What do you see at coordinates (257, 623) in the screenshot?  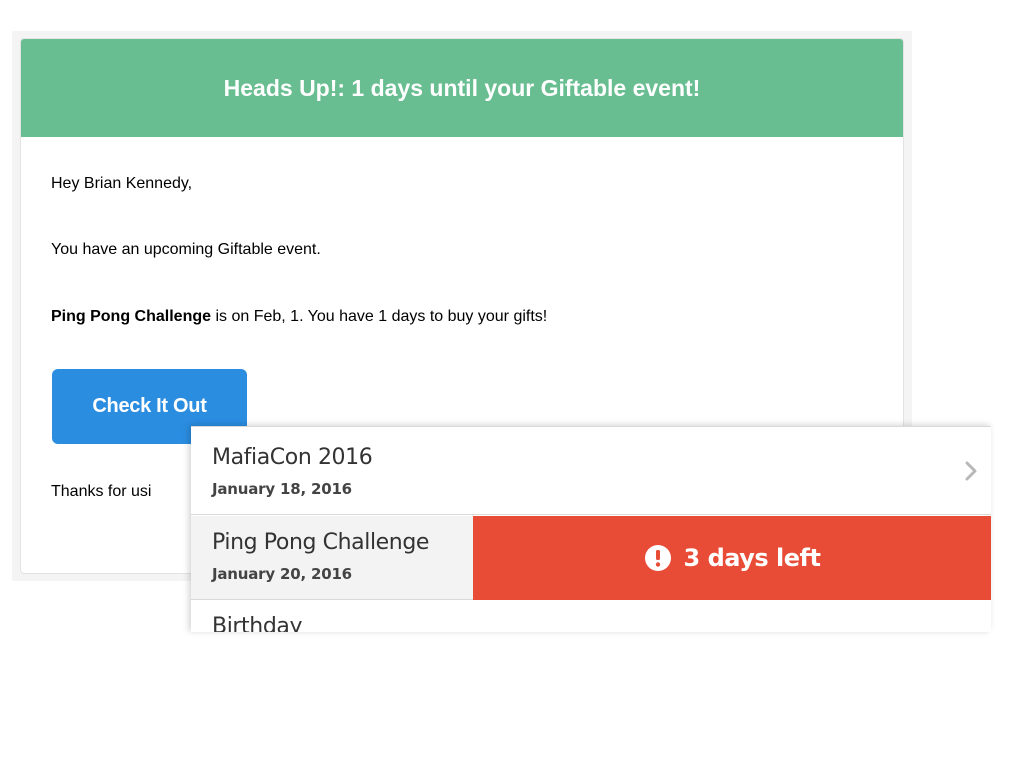 I see `event-name: Birthday` at bounding box center [257, 623].